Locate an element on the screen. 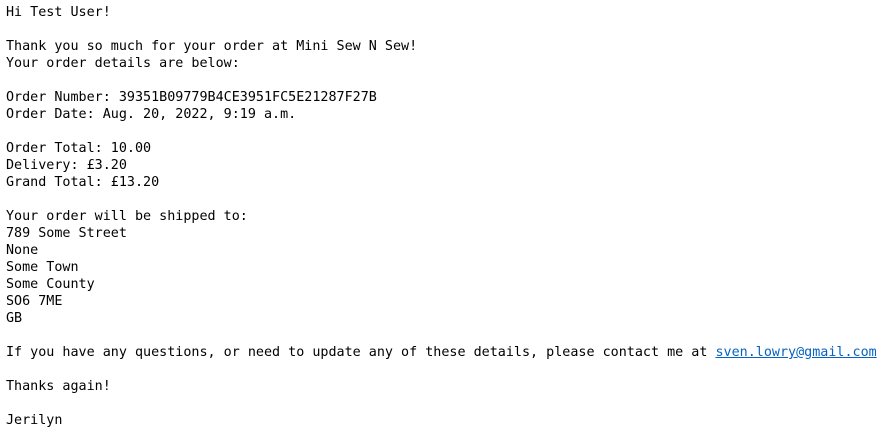 The height and width of the screenshot is (434, 880). delivery-cost: Delivery: £3.20 is located at coordinates (66, 165).